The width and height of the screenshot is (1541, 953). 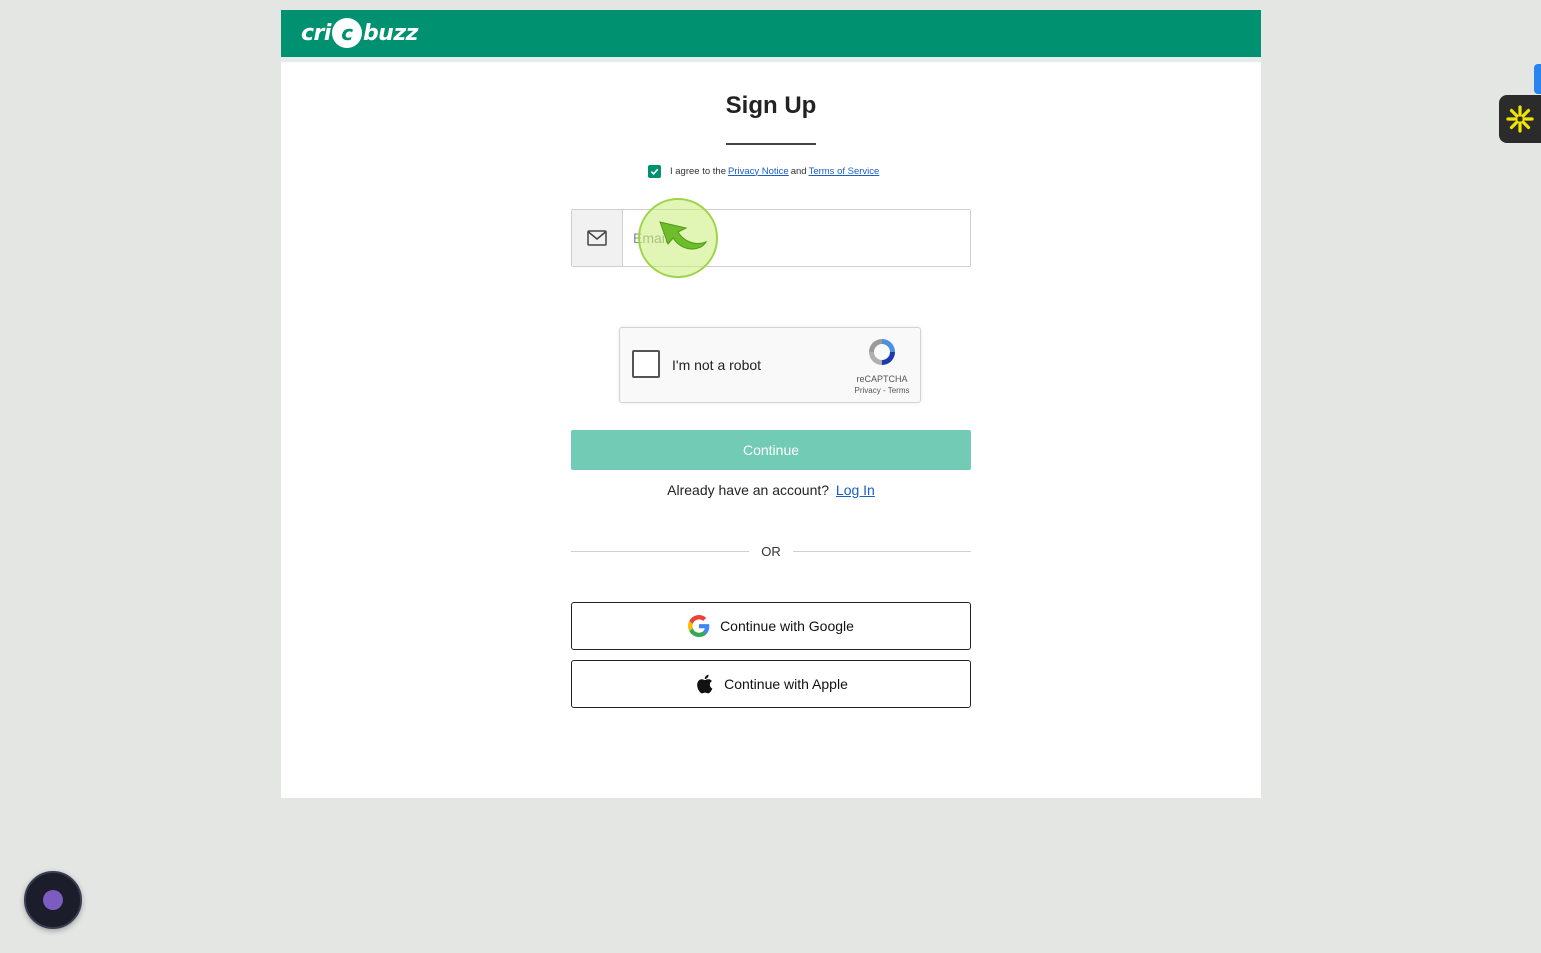 I want to click on agree-text: I agree to the, so click(x=698, y=171).